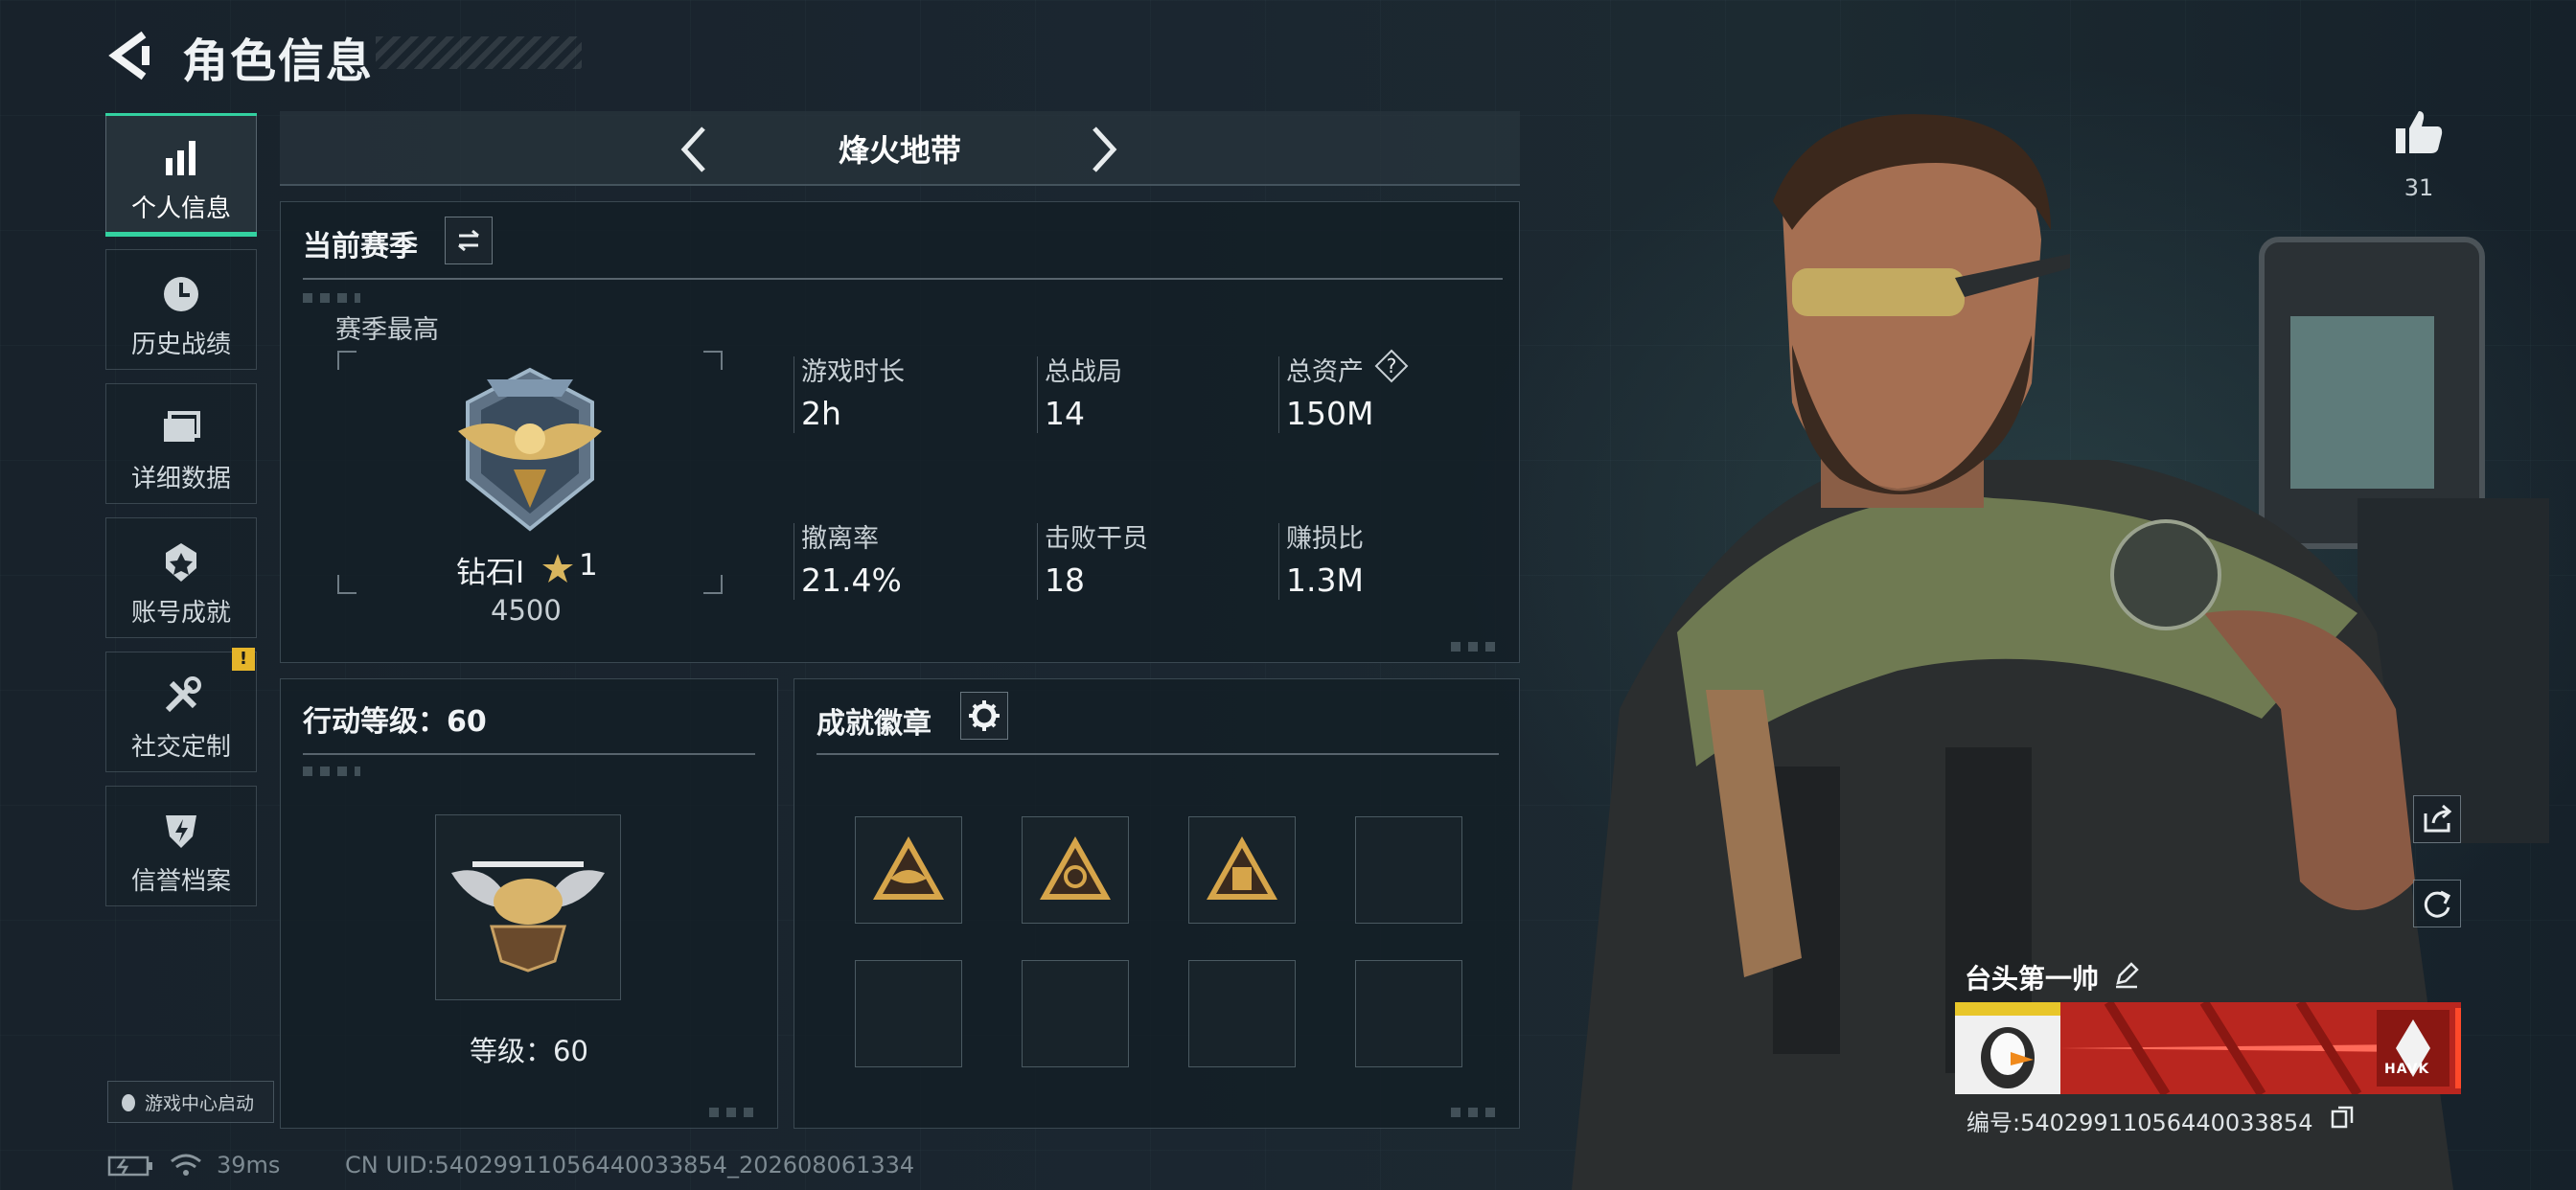 This screenshot has height=1190, width=2576. I want to click on sidebar-item-label: 详细数据, so click(181, 479).